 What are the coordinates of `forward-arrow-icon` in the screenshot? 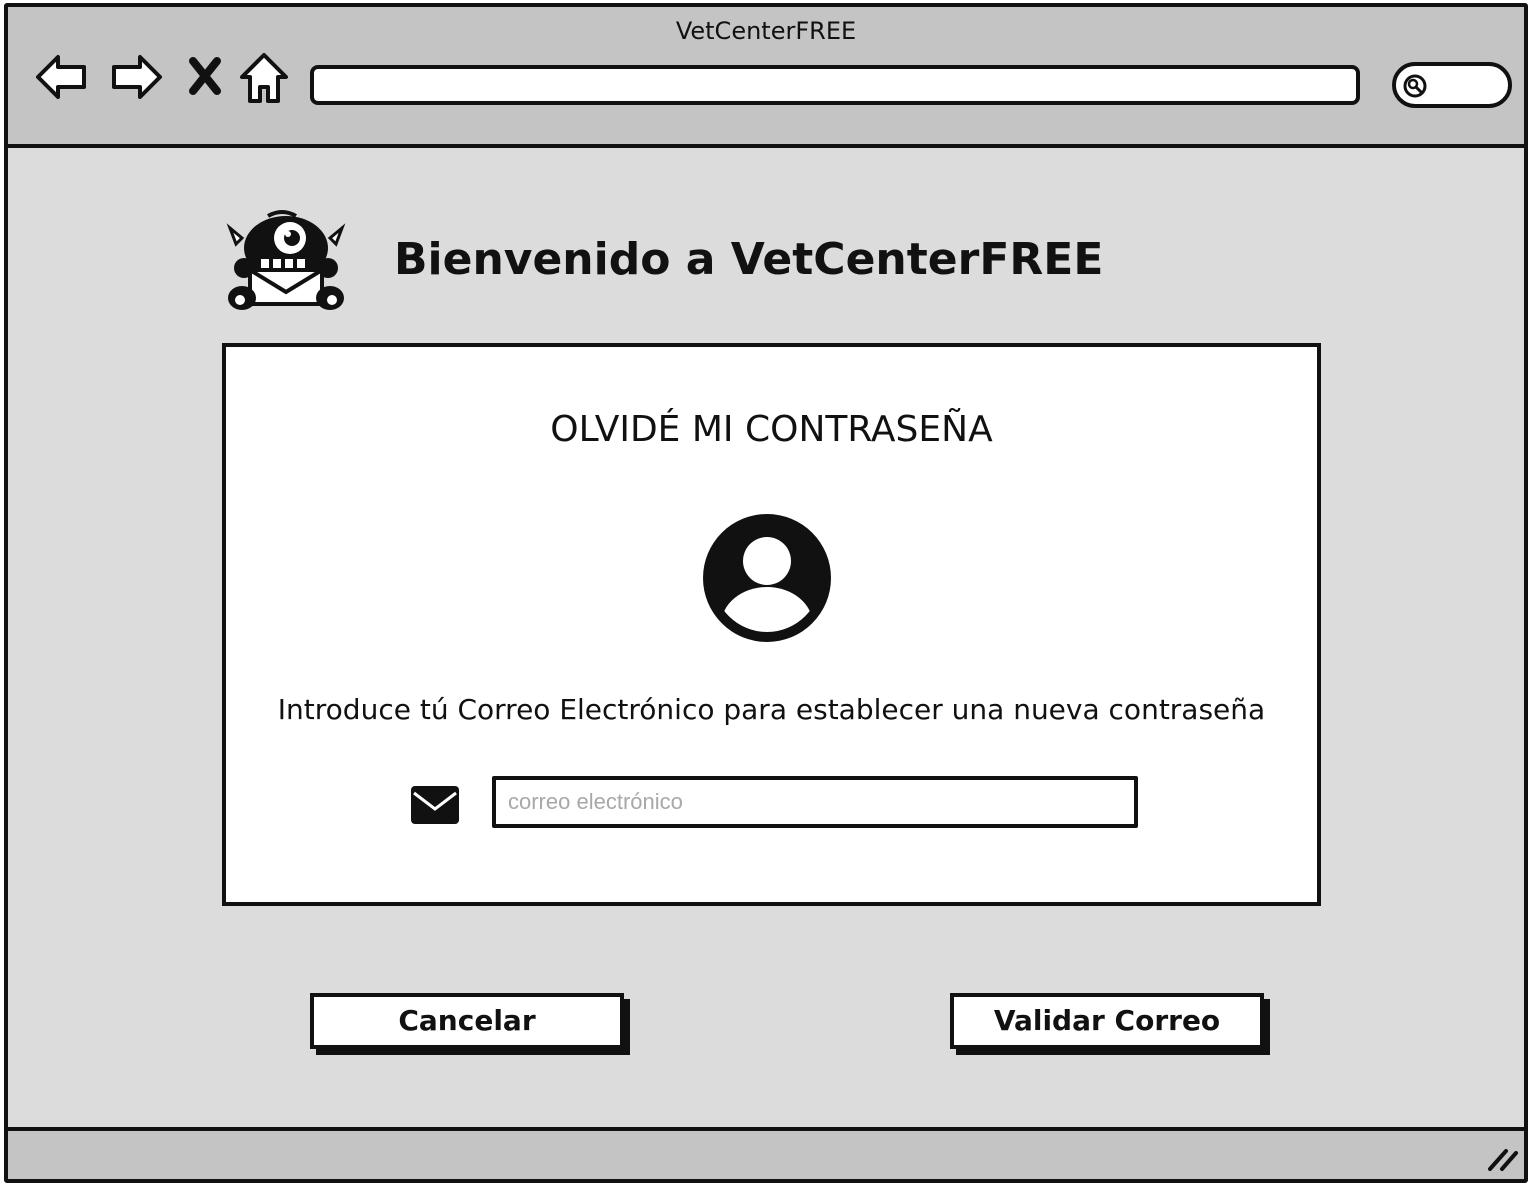 It's located at (136, 77).